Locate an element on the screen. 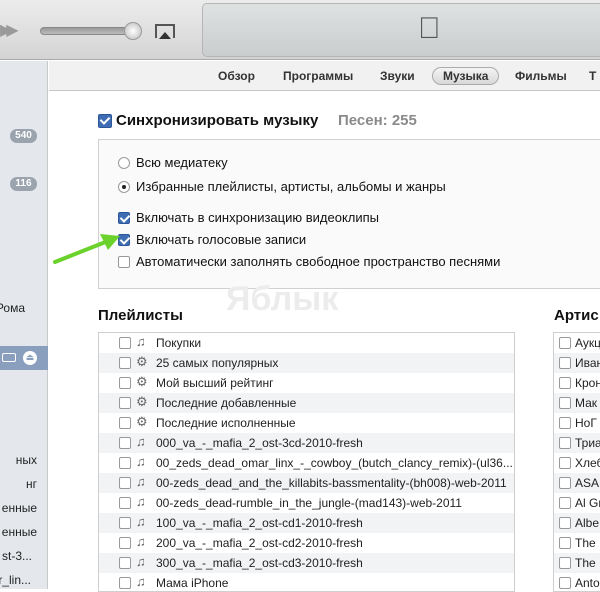 This screenshot has width=600, height=592. playlist-row: ♫ 200_va_-_mafia_2_ost-cd2-2010-fresh is located at coordinates (306, 543).